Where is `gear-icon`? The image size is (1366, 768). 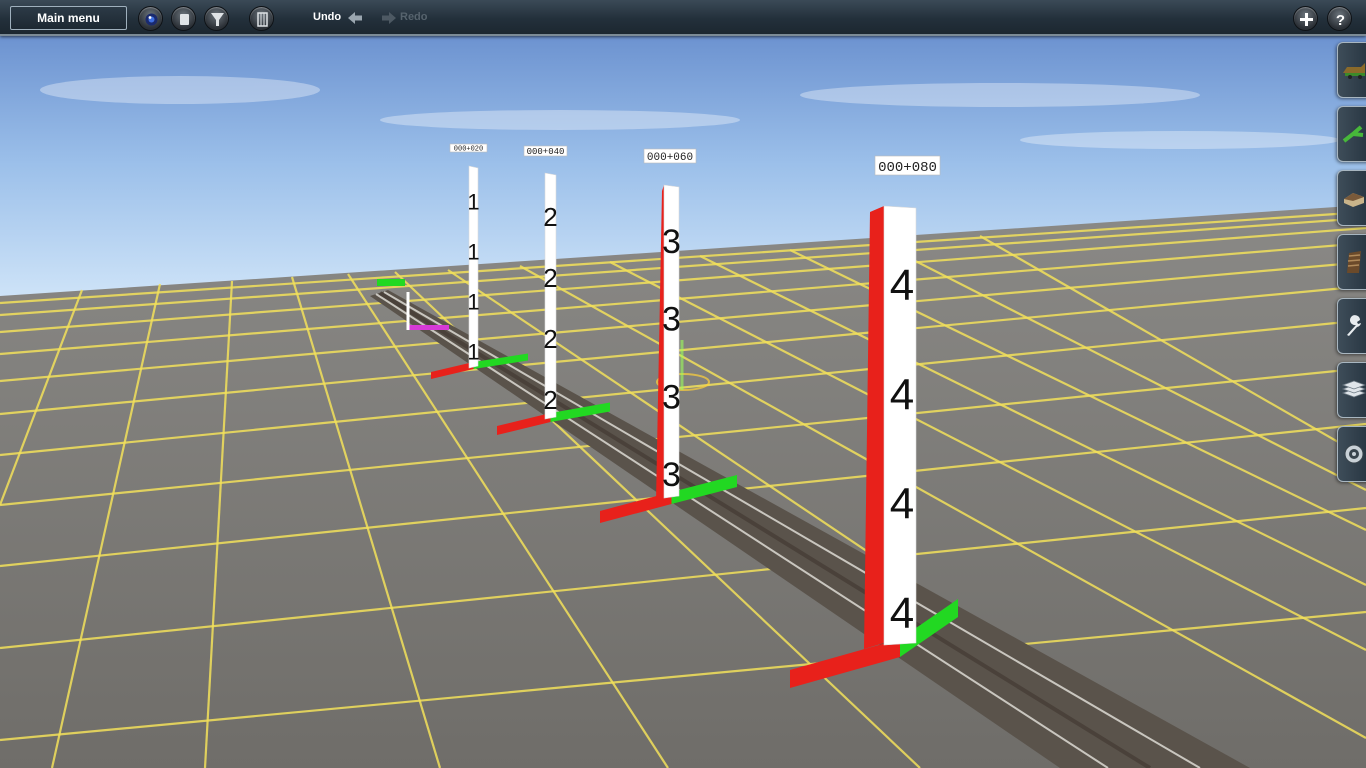
gear-icon is located at coordinates (1354, 454).